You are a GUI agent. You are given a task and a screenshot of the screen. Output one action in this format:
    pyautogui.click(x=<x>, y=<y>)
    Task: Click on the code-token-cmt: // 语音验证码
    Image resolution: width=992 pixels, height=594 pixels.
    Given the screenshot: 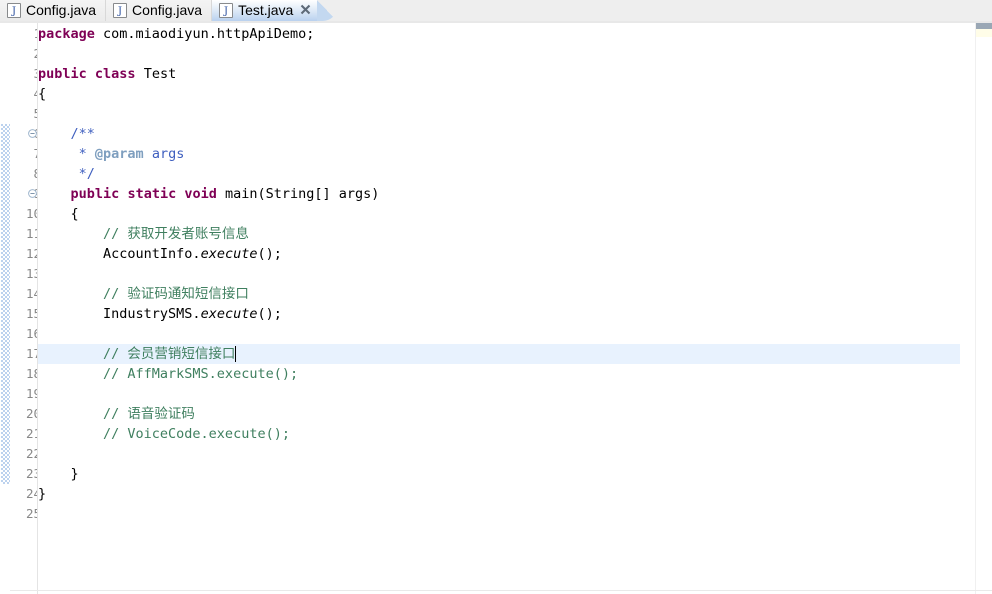 What is the action you would take?
    pyautogui.click(x=116, y=414)
    